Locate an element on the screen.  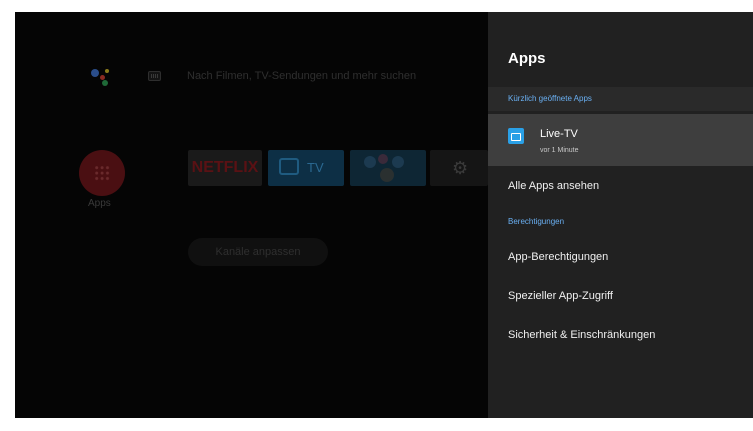
netflix-tile: NETFLIX is located at coordinates (225, 168).